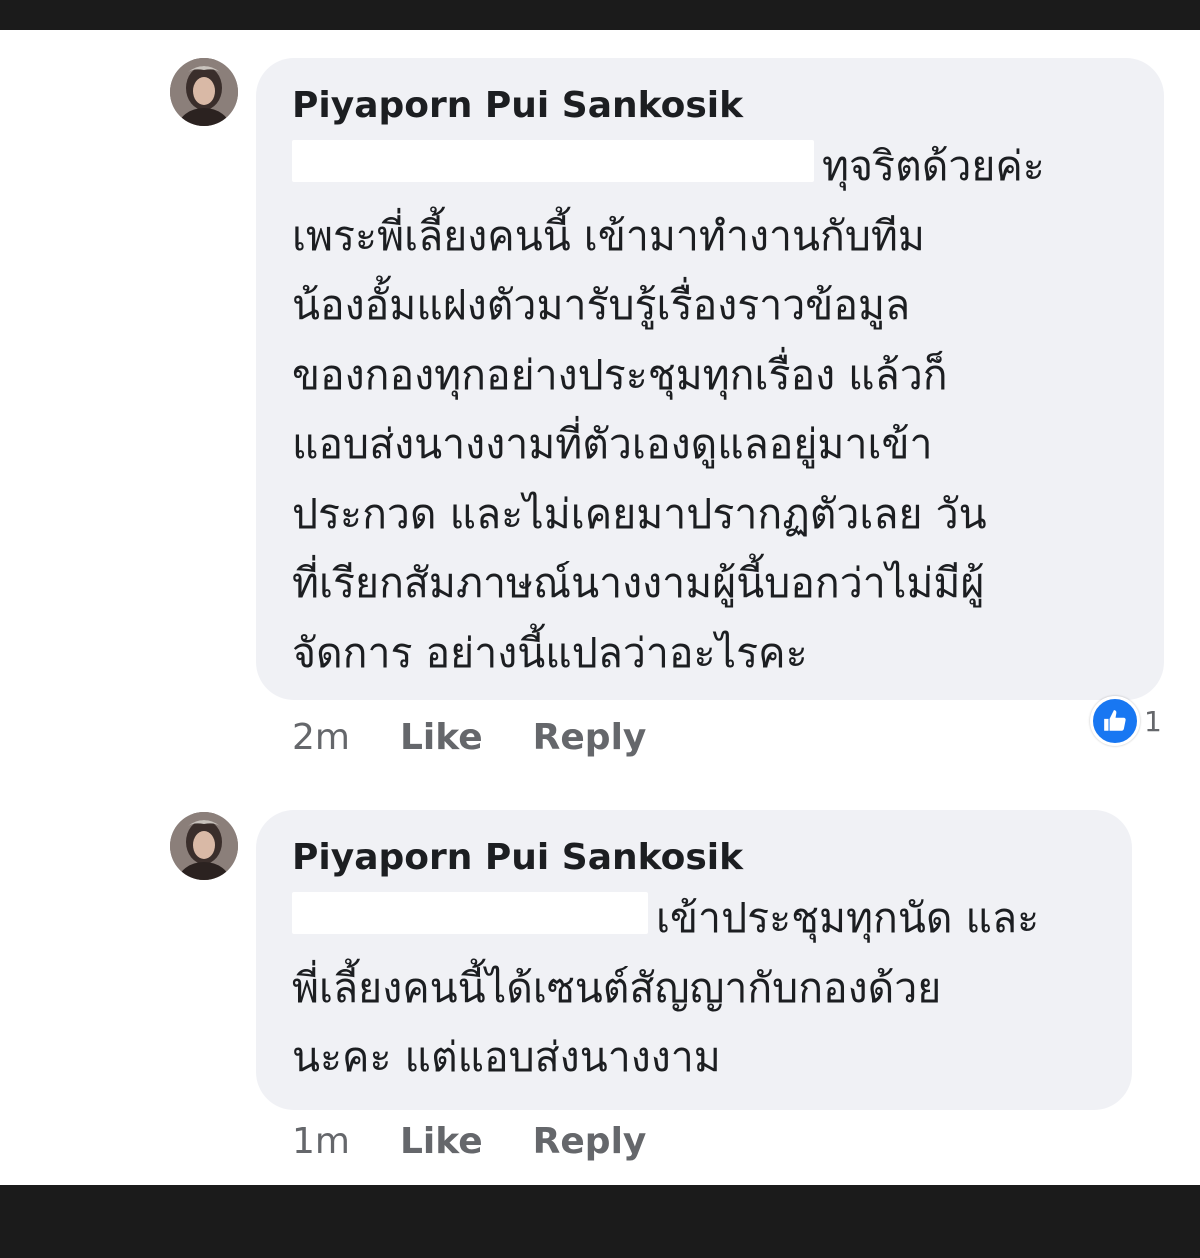  What do you see at coordinates (506, 1057) in the screenshot?
I see `comment-line: นะคะ แต่แอบส่งนางงาม` at bounding box center [506, 1057].